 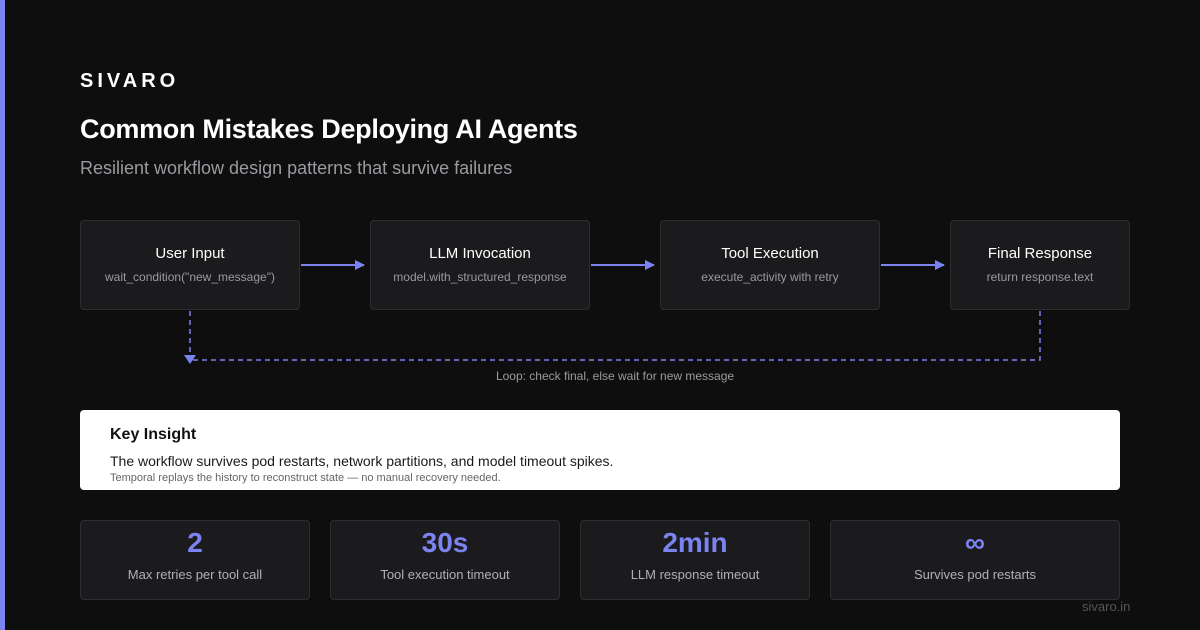 I want to click on step-title: User Input, so click(x=190, y=253).